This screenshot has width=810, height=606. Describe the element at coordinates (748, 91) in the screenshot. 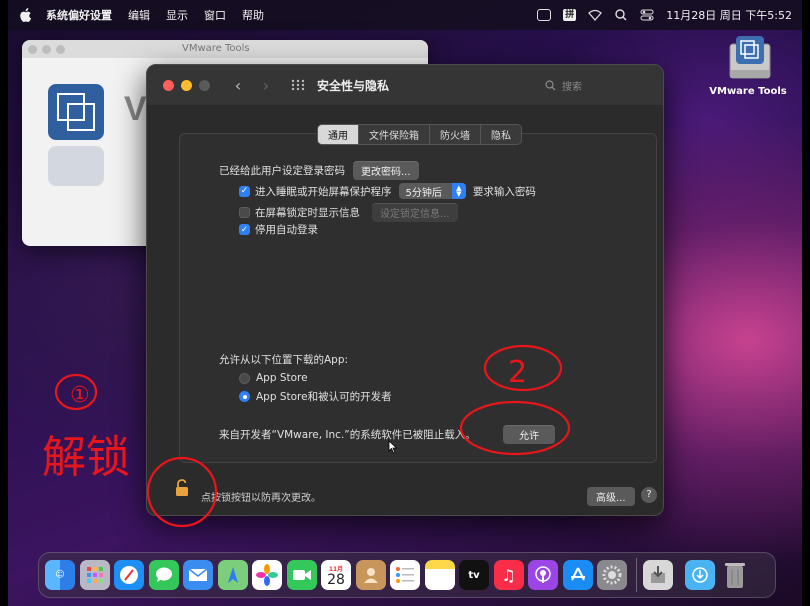

I see `disk-label: VMware Tools` at that location.